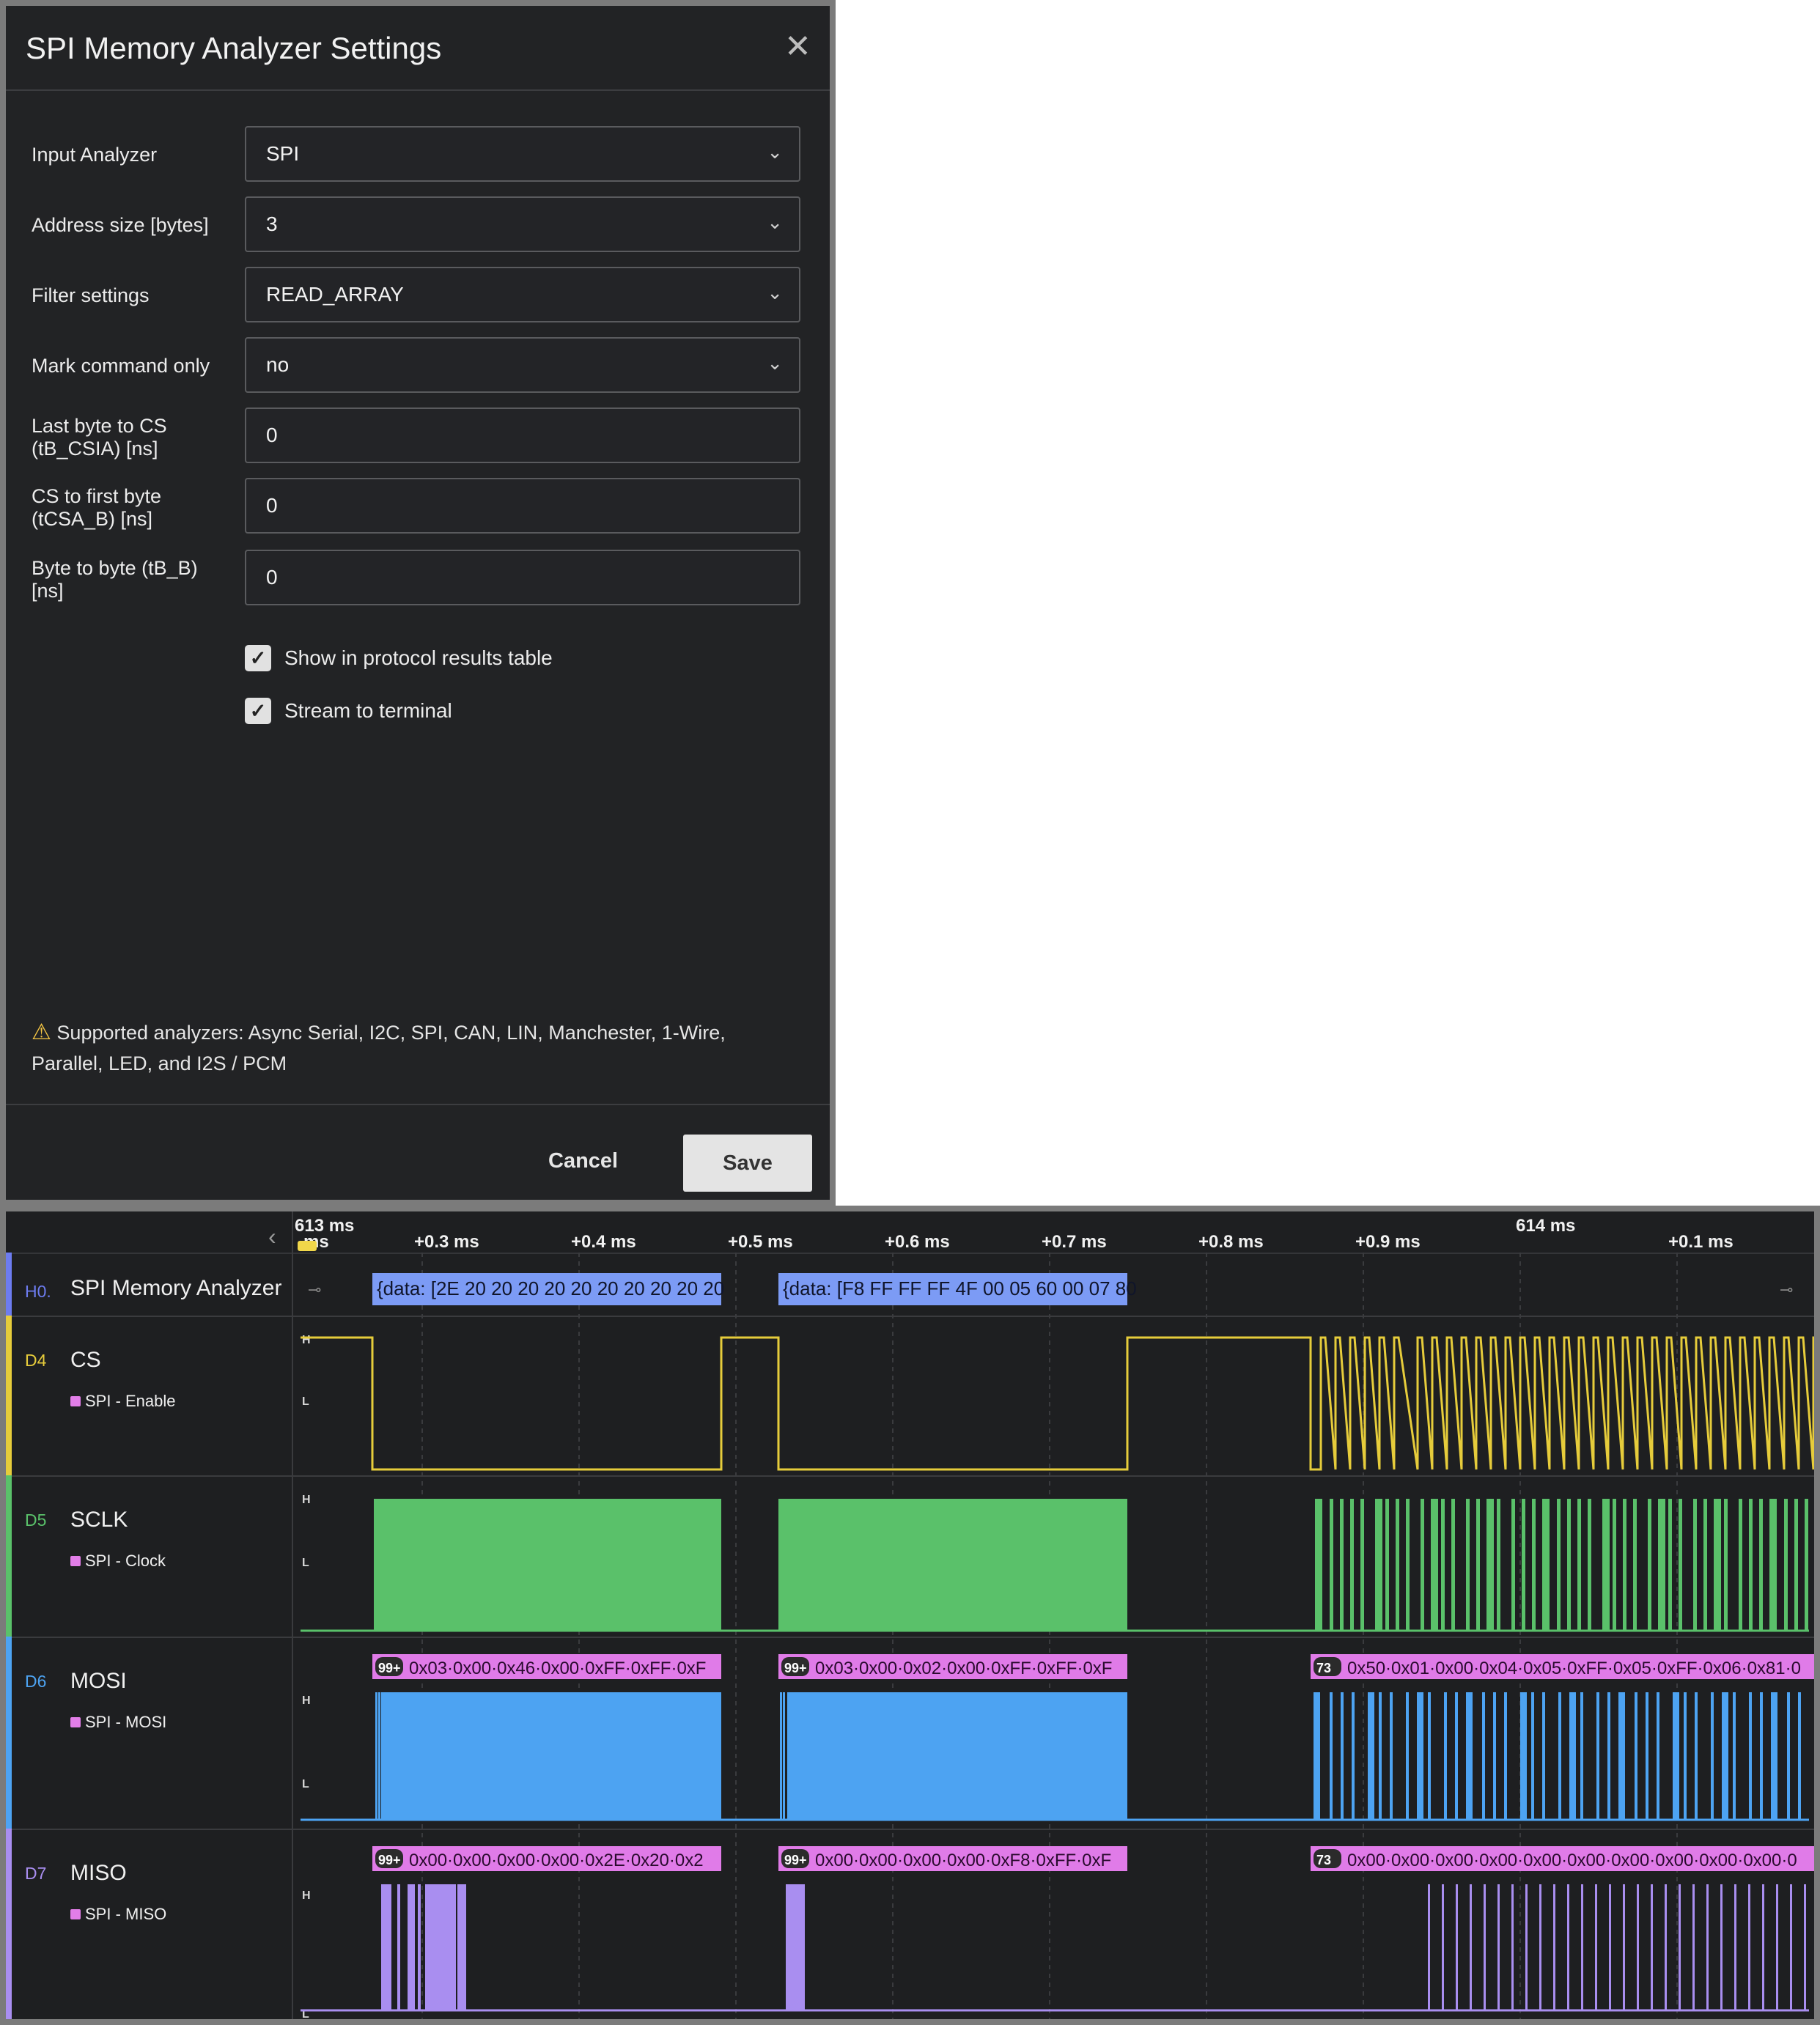  I want to click on input-analyzer-label: Input Analyzer, so click(95, 155).